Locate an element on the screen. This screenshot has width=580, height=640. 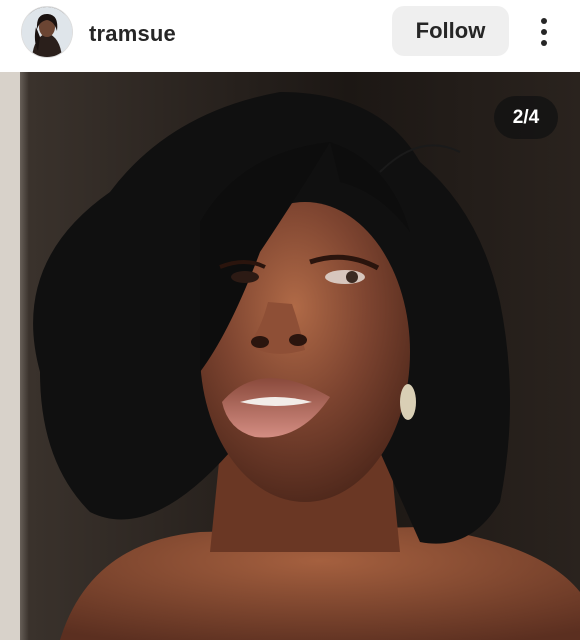
post-header: tramsue Follow is located at coordinates (290, 36).